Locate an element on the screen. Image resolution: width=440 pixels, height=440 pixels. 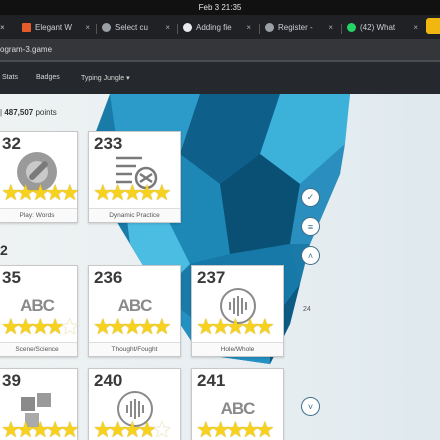
flag-icon is located at coordinates (26, 28).